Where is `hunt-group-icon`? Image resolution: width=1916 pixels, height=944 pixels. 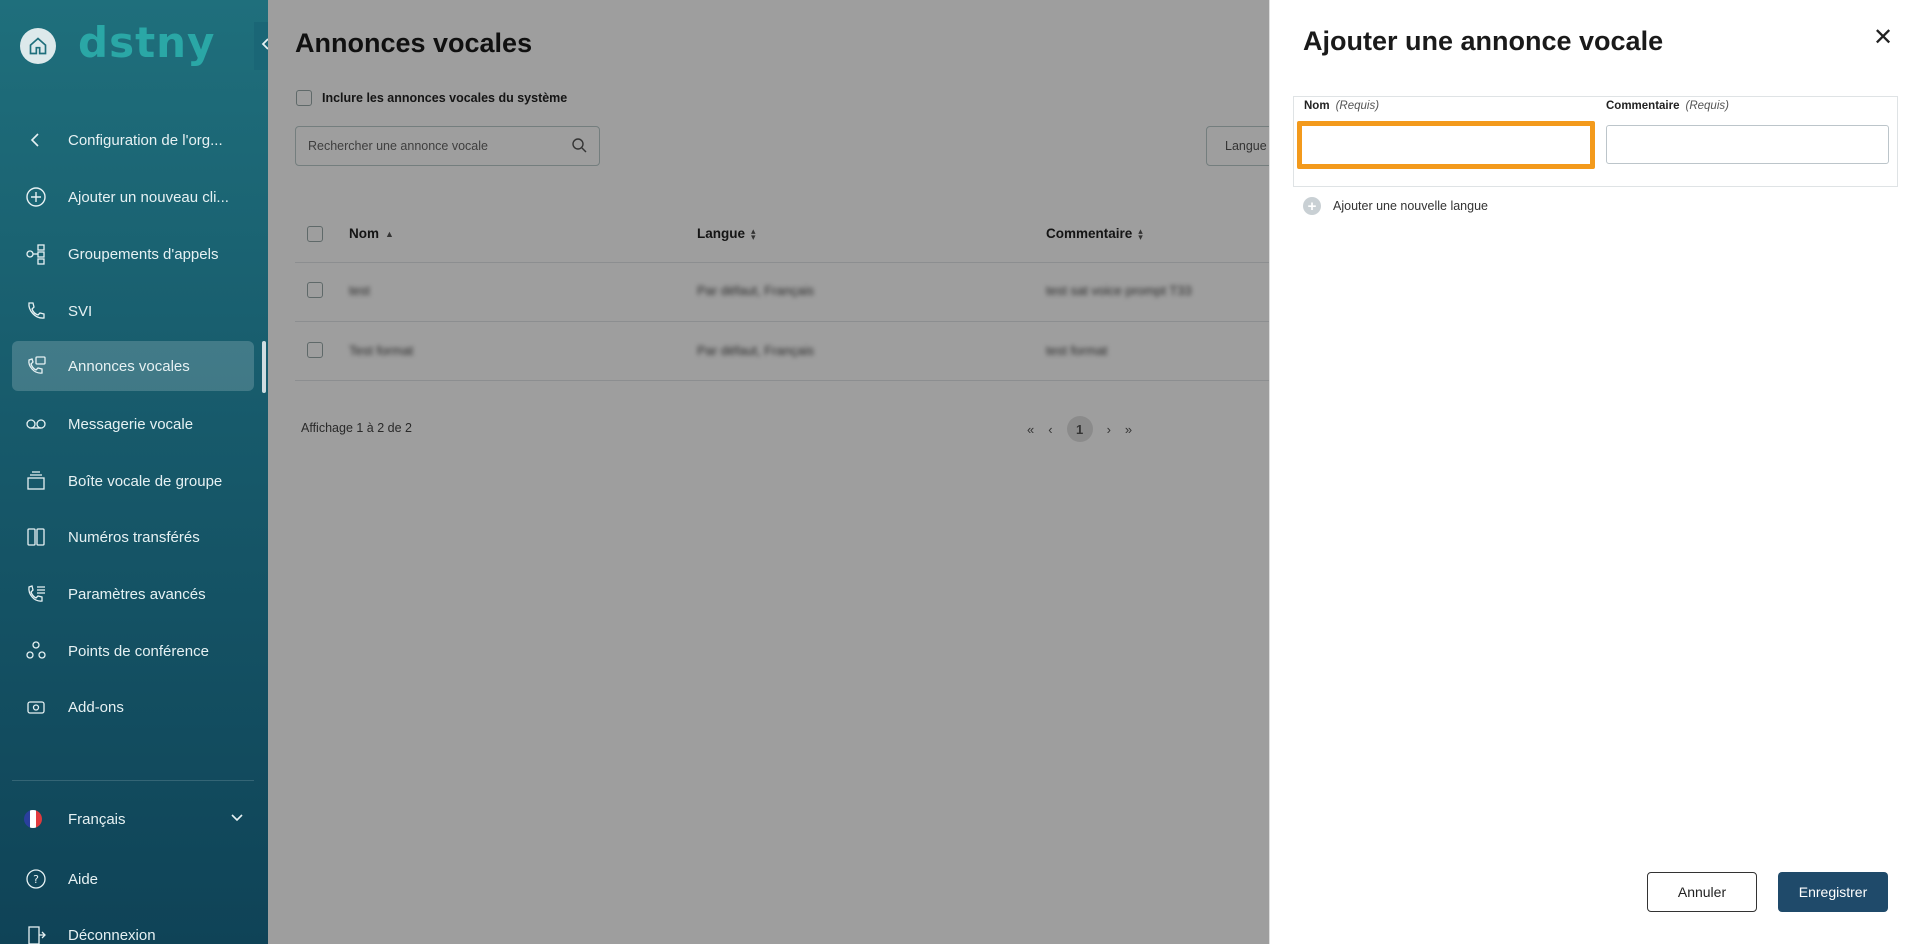
hunt-group-icon is located at coordinates (36, 254).